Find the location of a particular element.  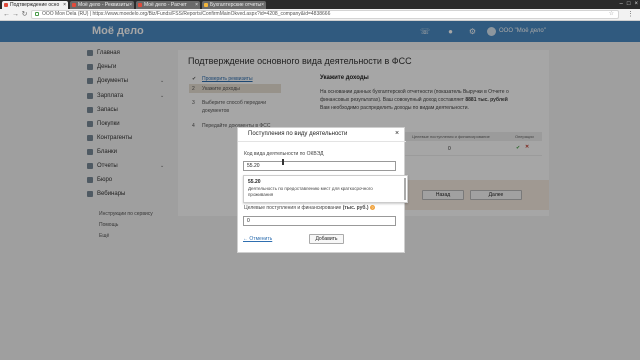

tab-label: Бухгалтерские отчеты is located at coordinates (236, 5).